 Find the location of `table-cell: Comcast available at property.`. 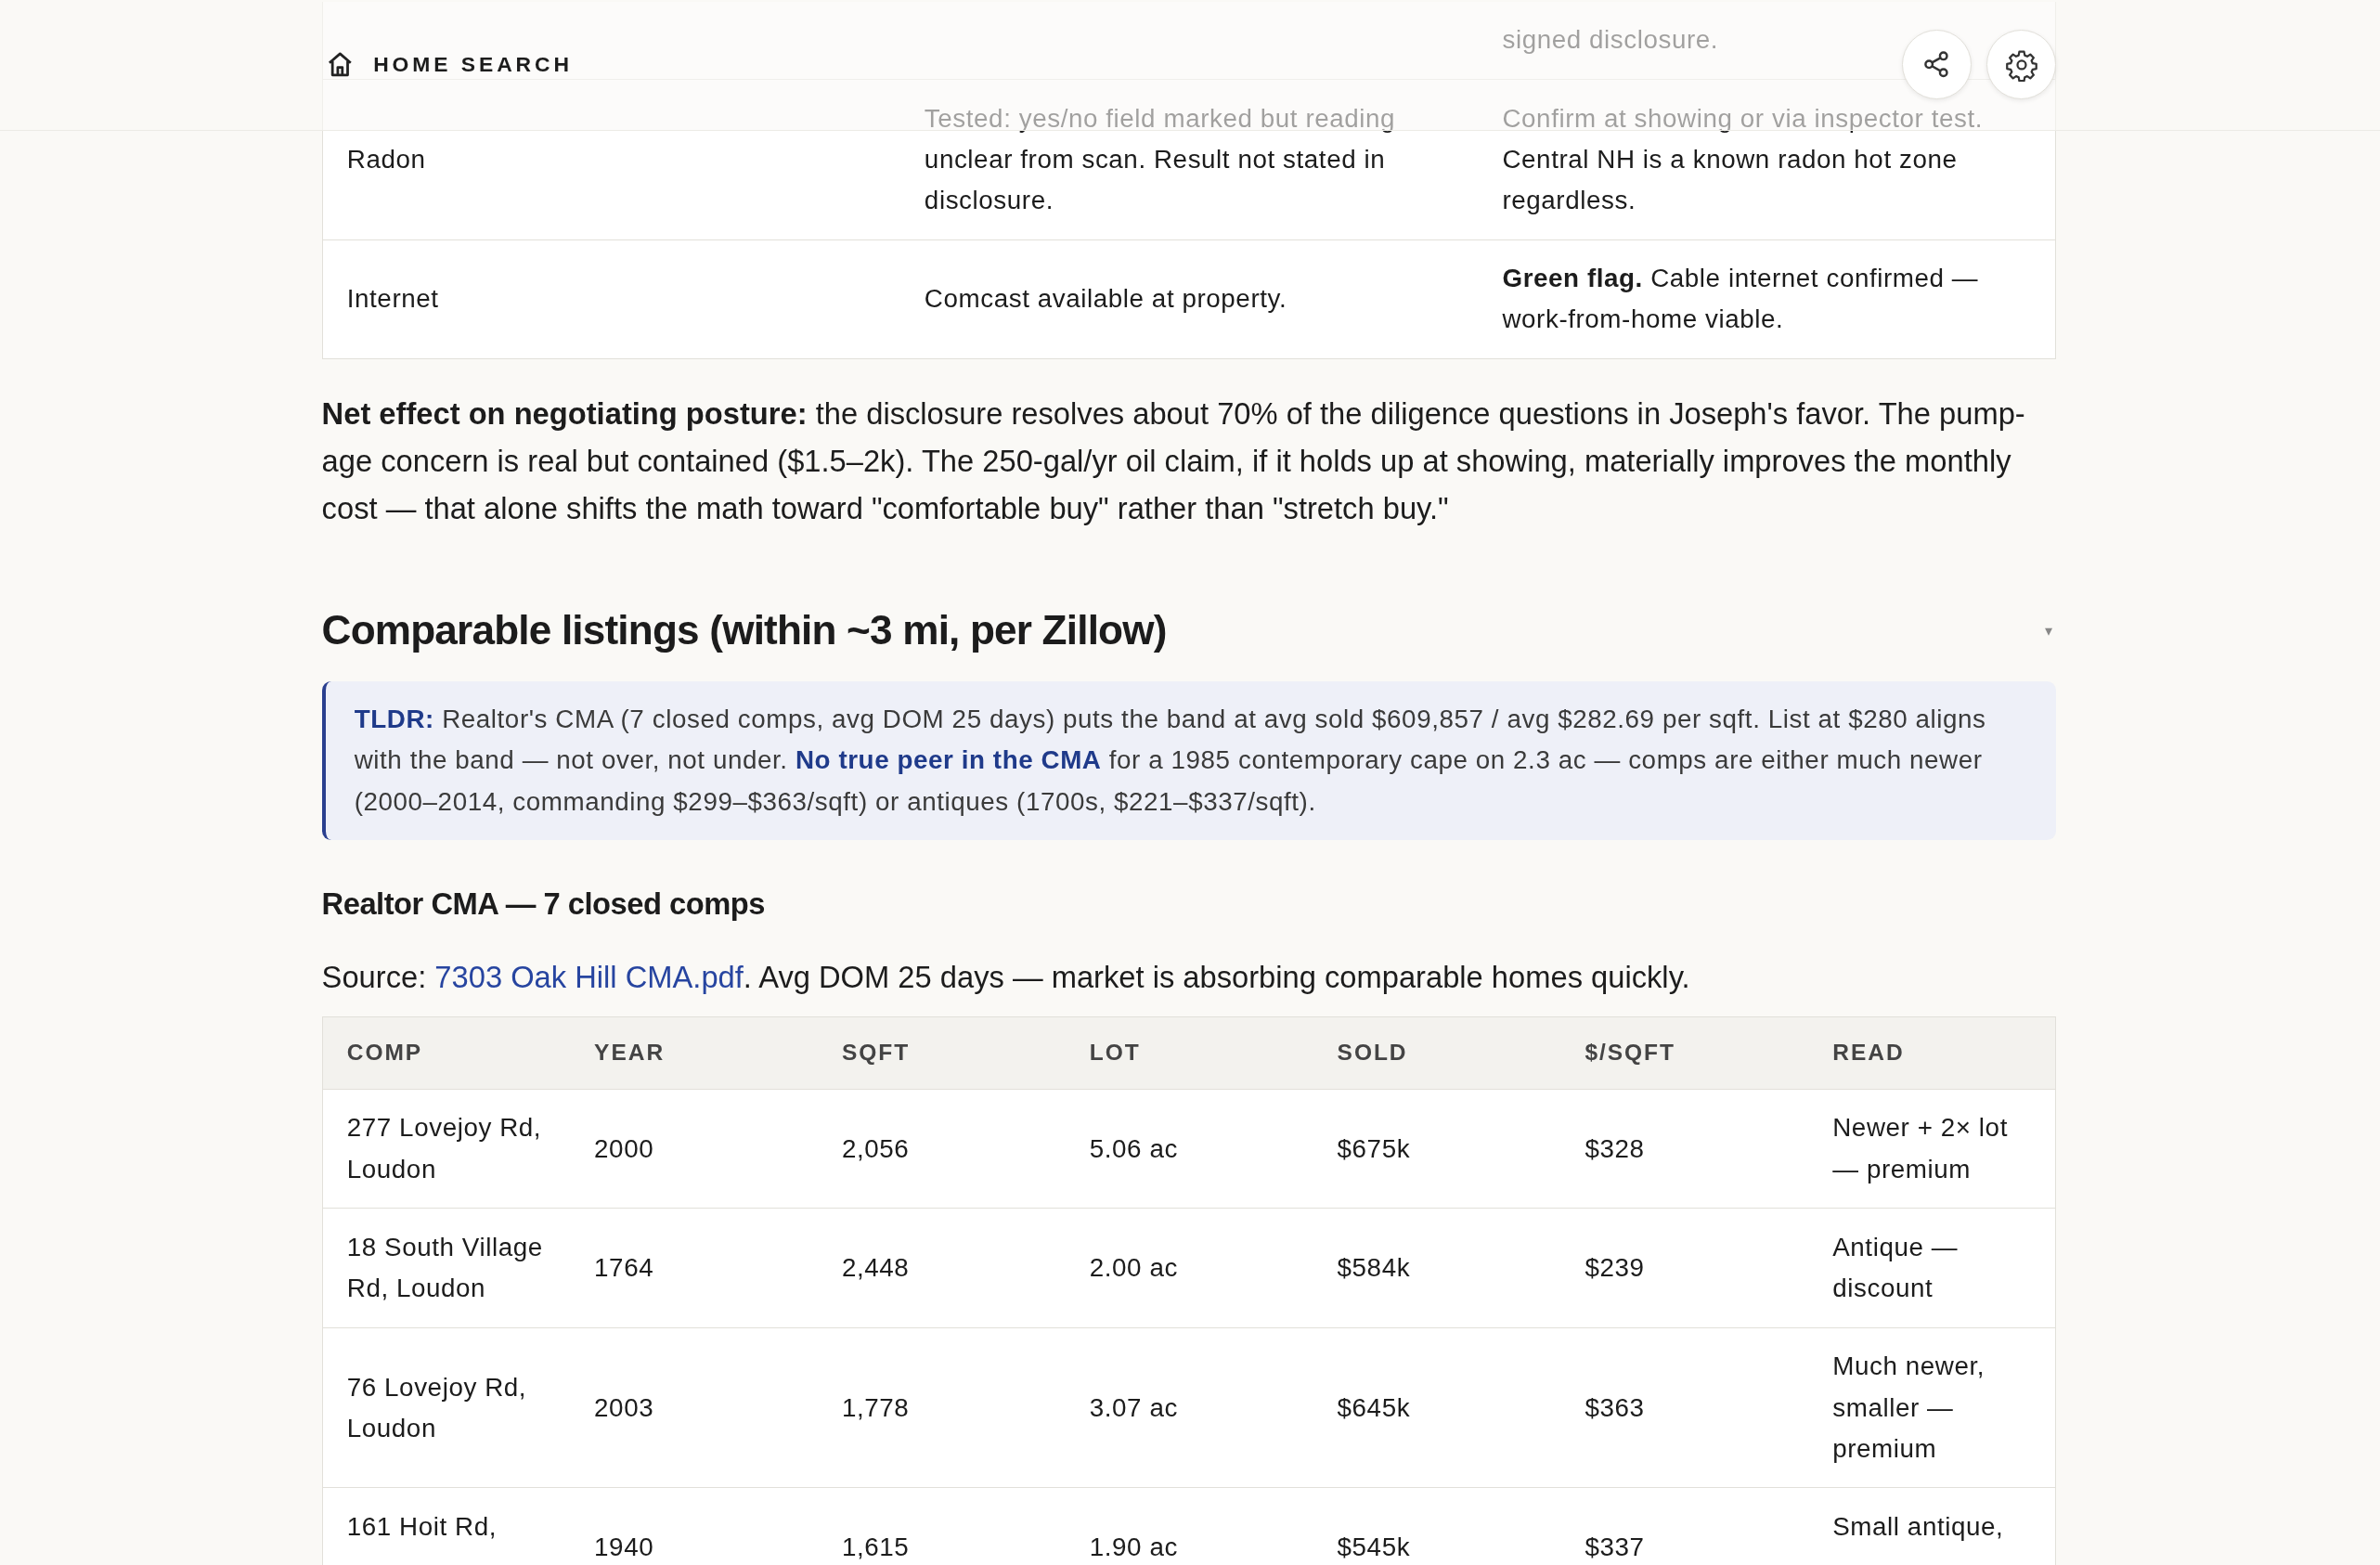

table-cell: Comcast available at property. is located at coordinates (1105, 299).